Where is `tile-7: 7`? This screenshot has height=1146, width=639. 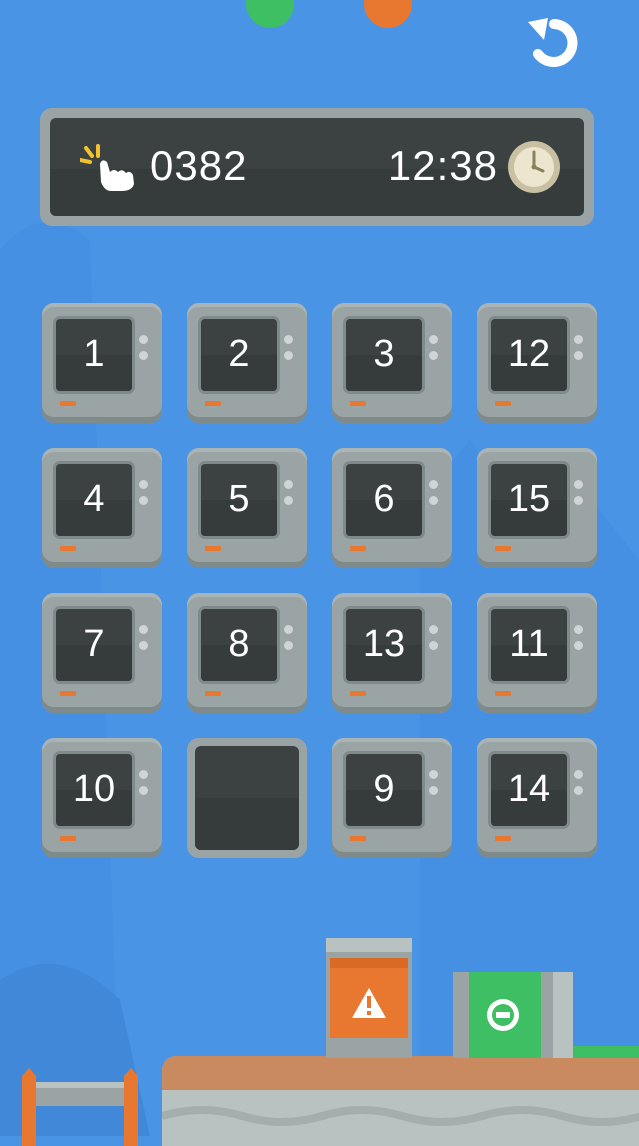
tile-7: 7 is located at coordinates (102, 653).